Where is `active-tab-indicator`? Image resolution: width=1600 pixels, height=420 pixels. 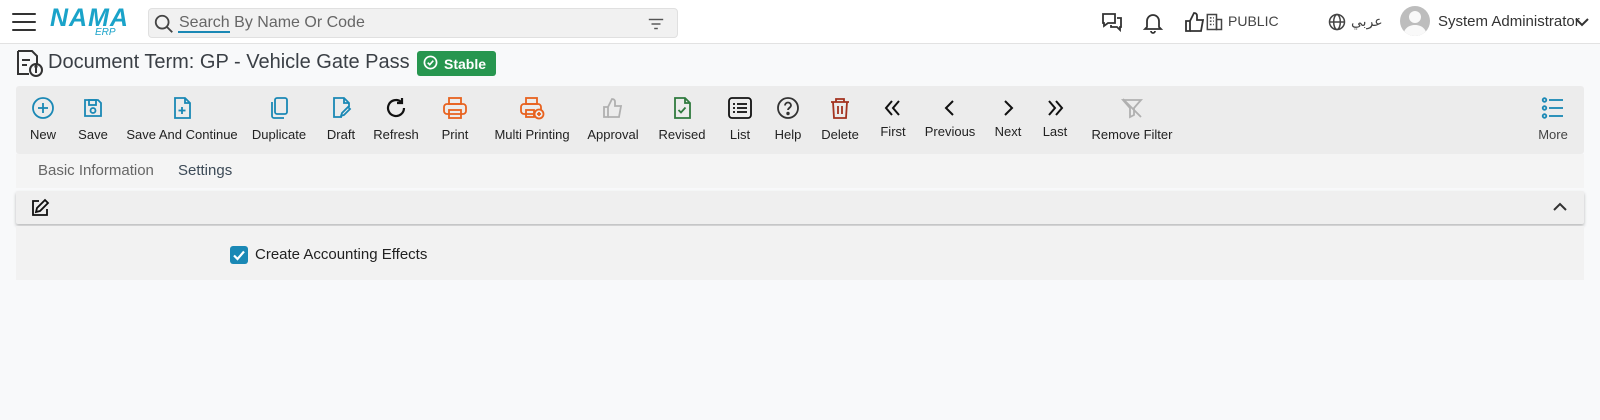
active-tab-indicator is located at coordinates (204, 32).